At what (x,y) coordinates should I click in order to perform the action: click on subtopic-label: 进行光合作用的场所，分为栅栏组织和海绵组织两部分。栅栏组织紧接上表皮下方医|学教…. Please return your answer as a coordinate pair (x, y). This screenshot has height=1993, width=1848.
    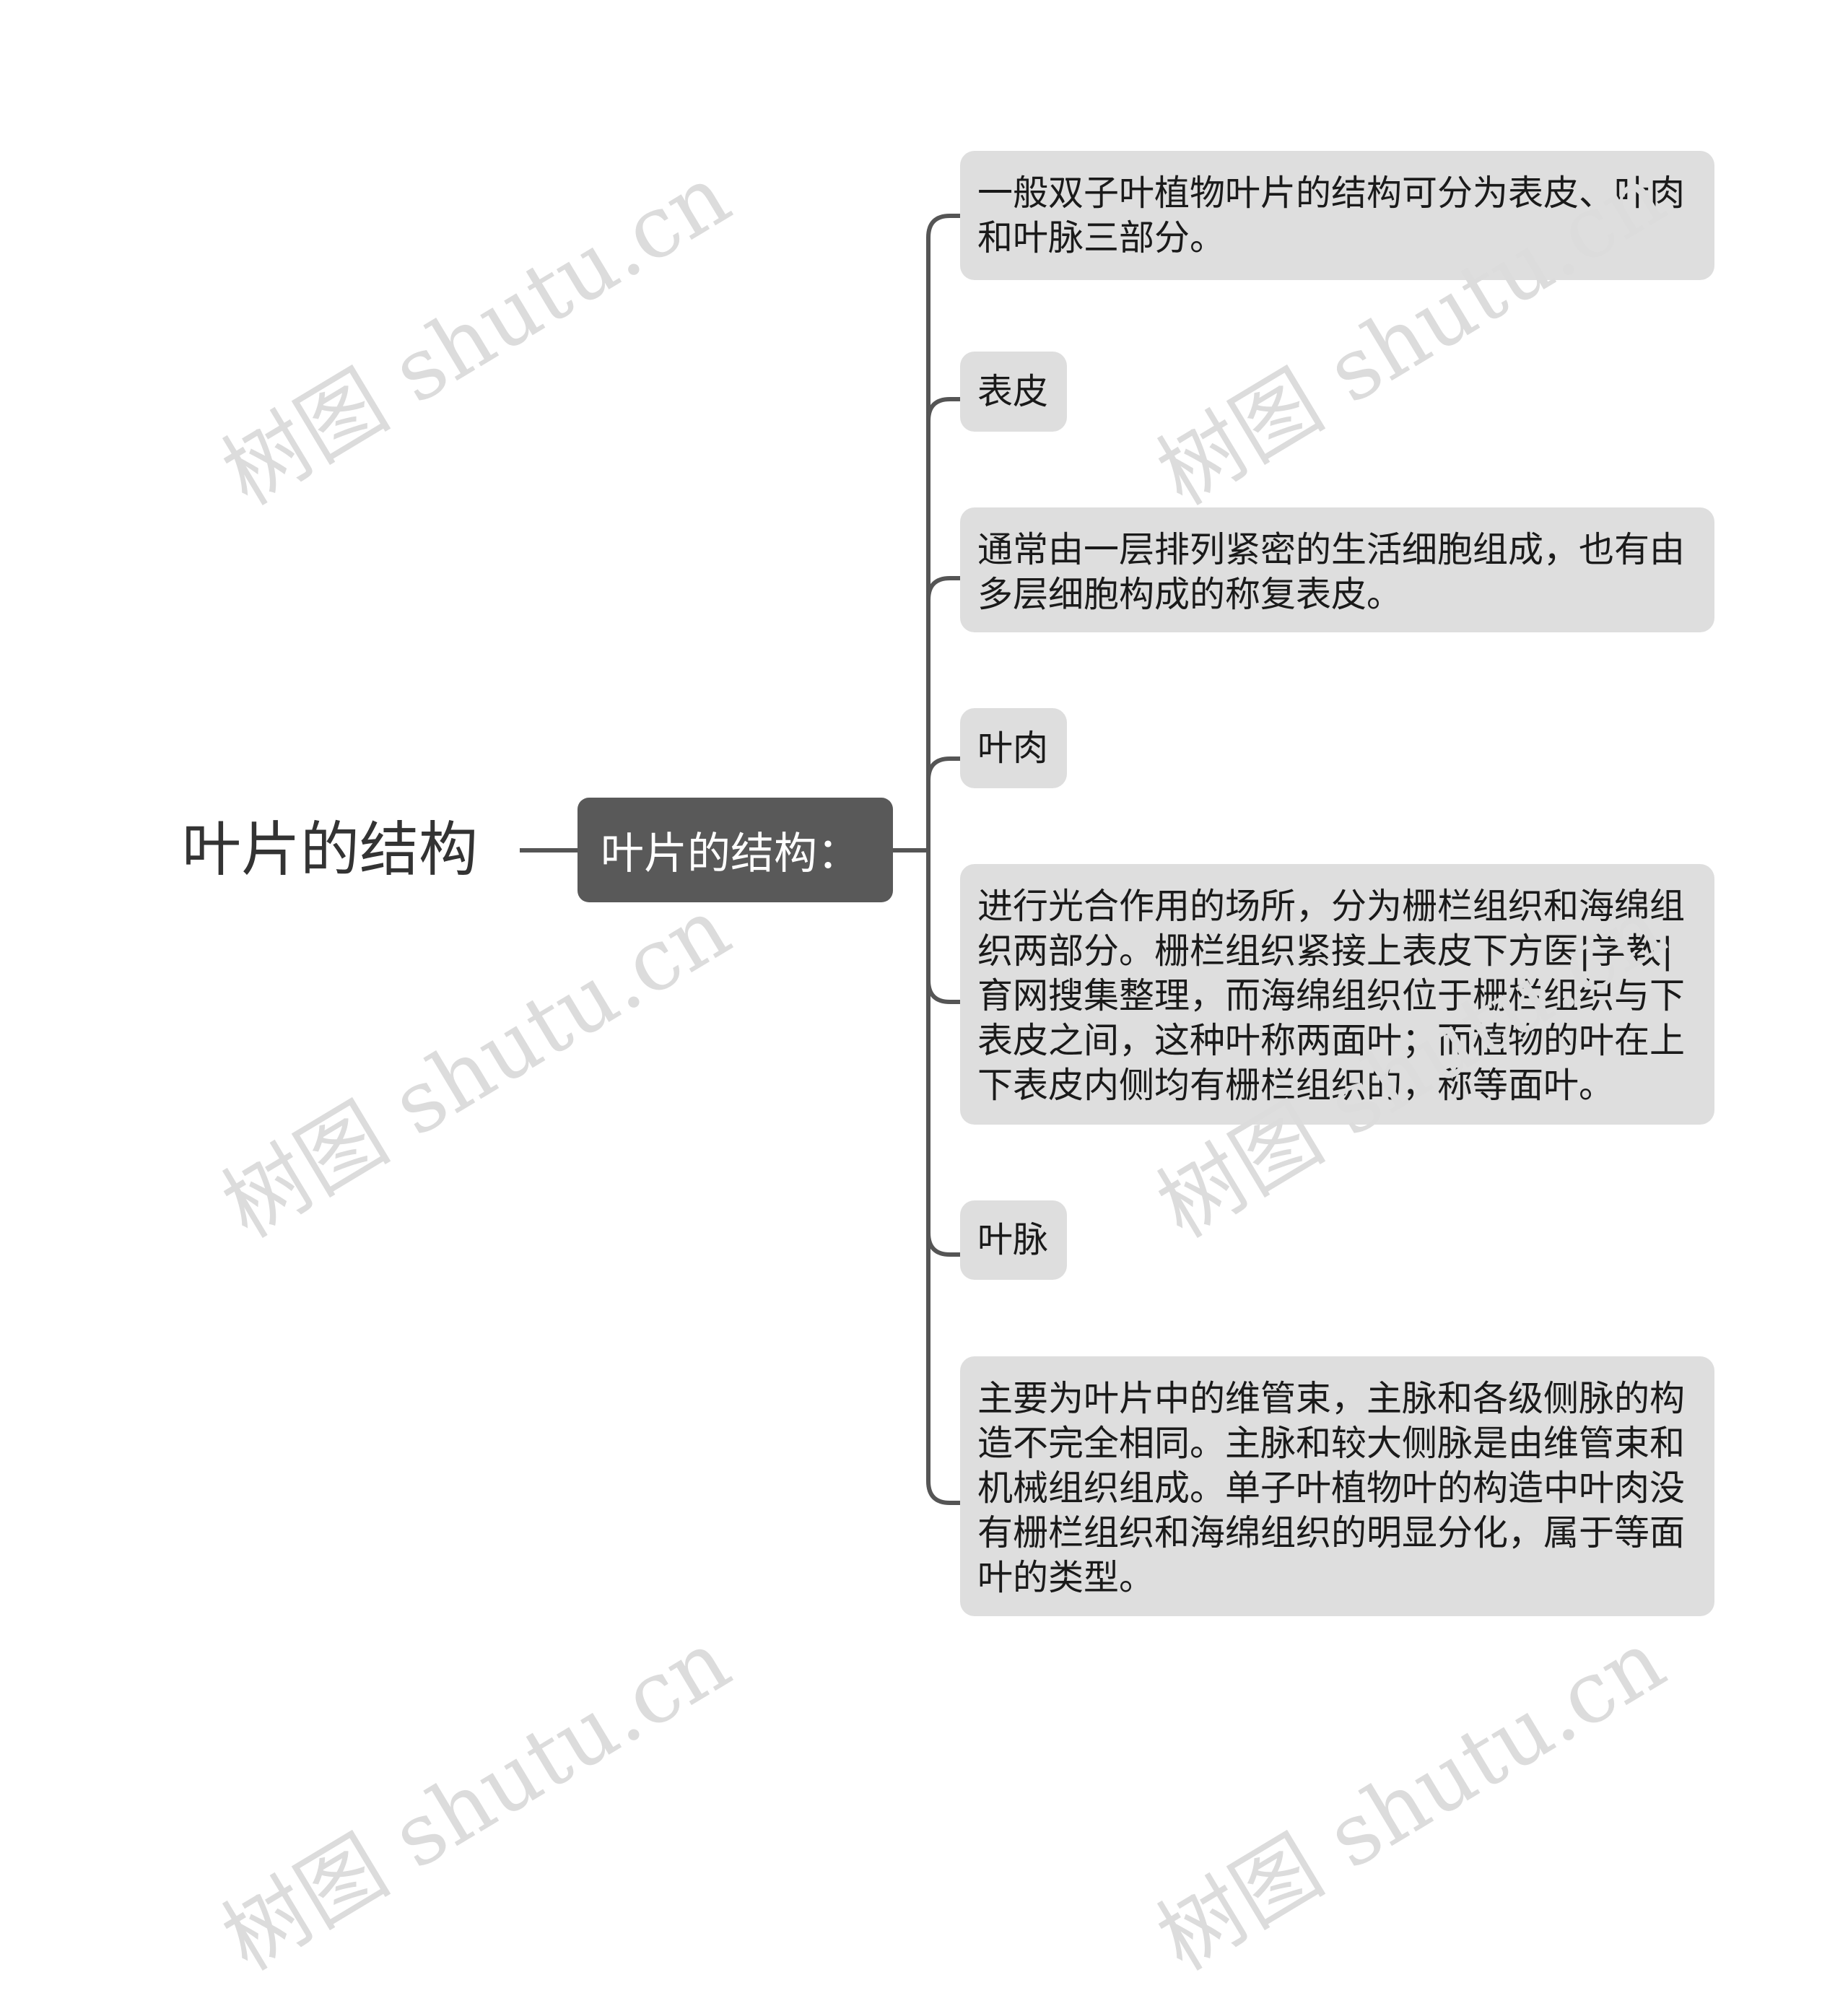
    Looking at the image, I should click on (1331, 996).